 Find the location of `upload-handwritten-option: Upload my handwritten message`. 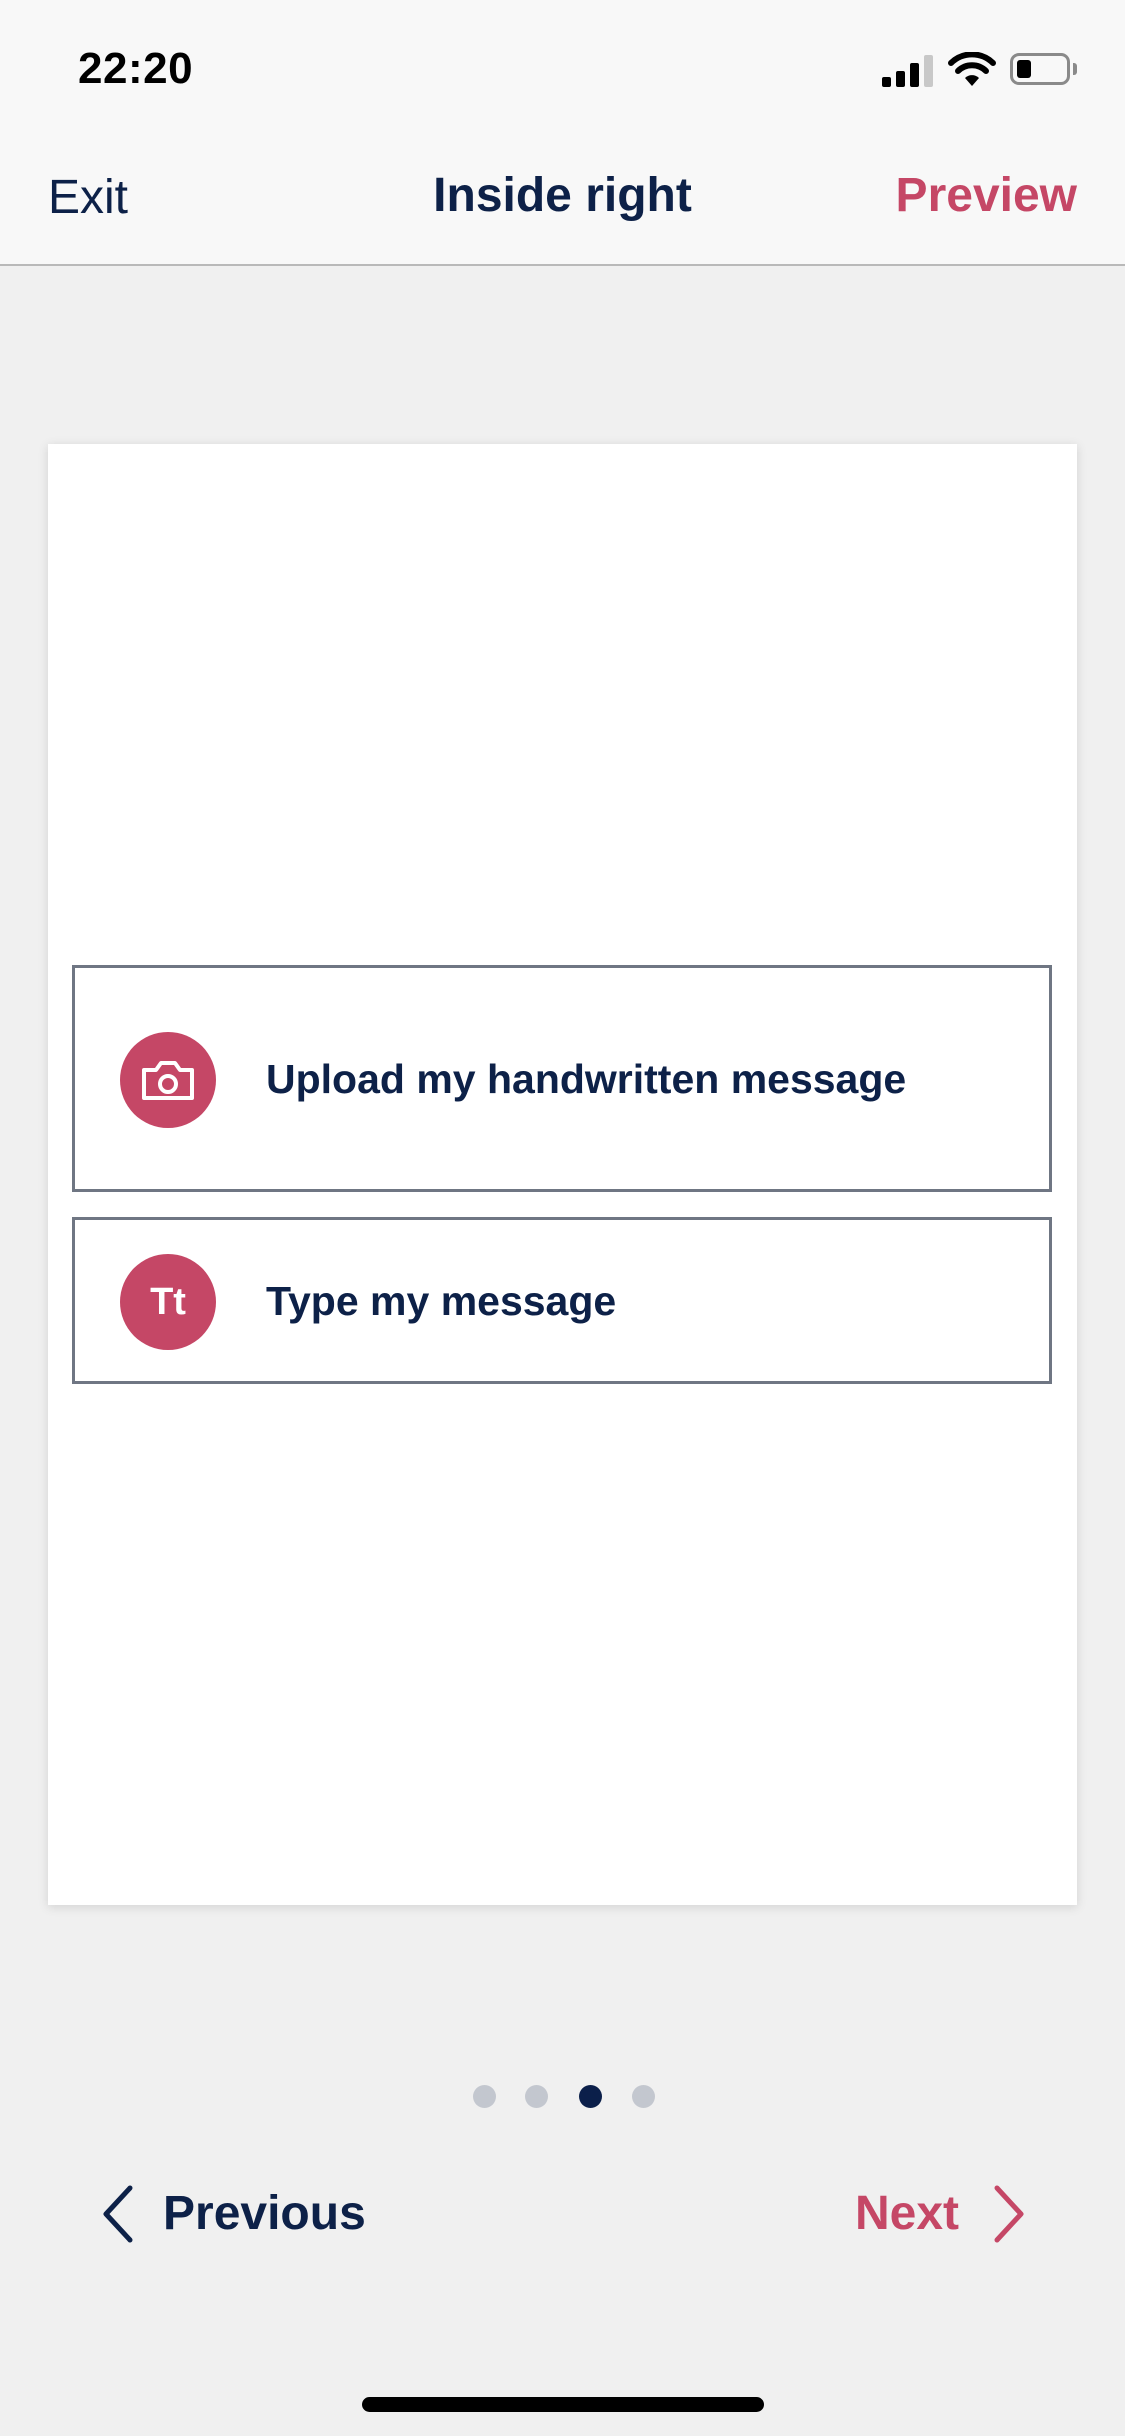

upload-handwritten-option: Upload my handwritten message is located at coordinates (562, 1078).